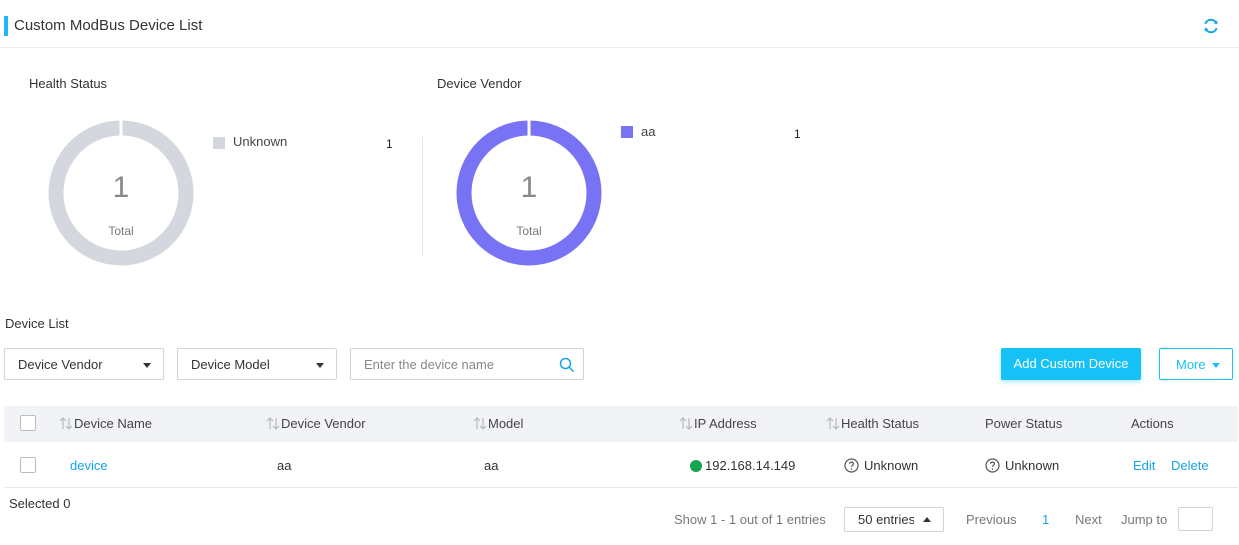 Image resolution: width=1239 pixels, height=545 pixels. What do you see at coordinates (627, 132) in the screenshot?
I see `legend-swatch-aa` at bounding box center [627, 132].